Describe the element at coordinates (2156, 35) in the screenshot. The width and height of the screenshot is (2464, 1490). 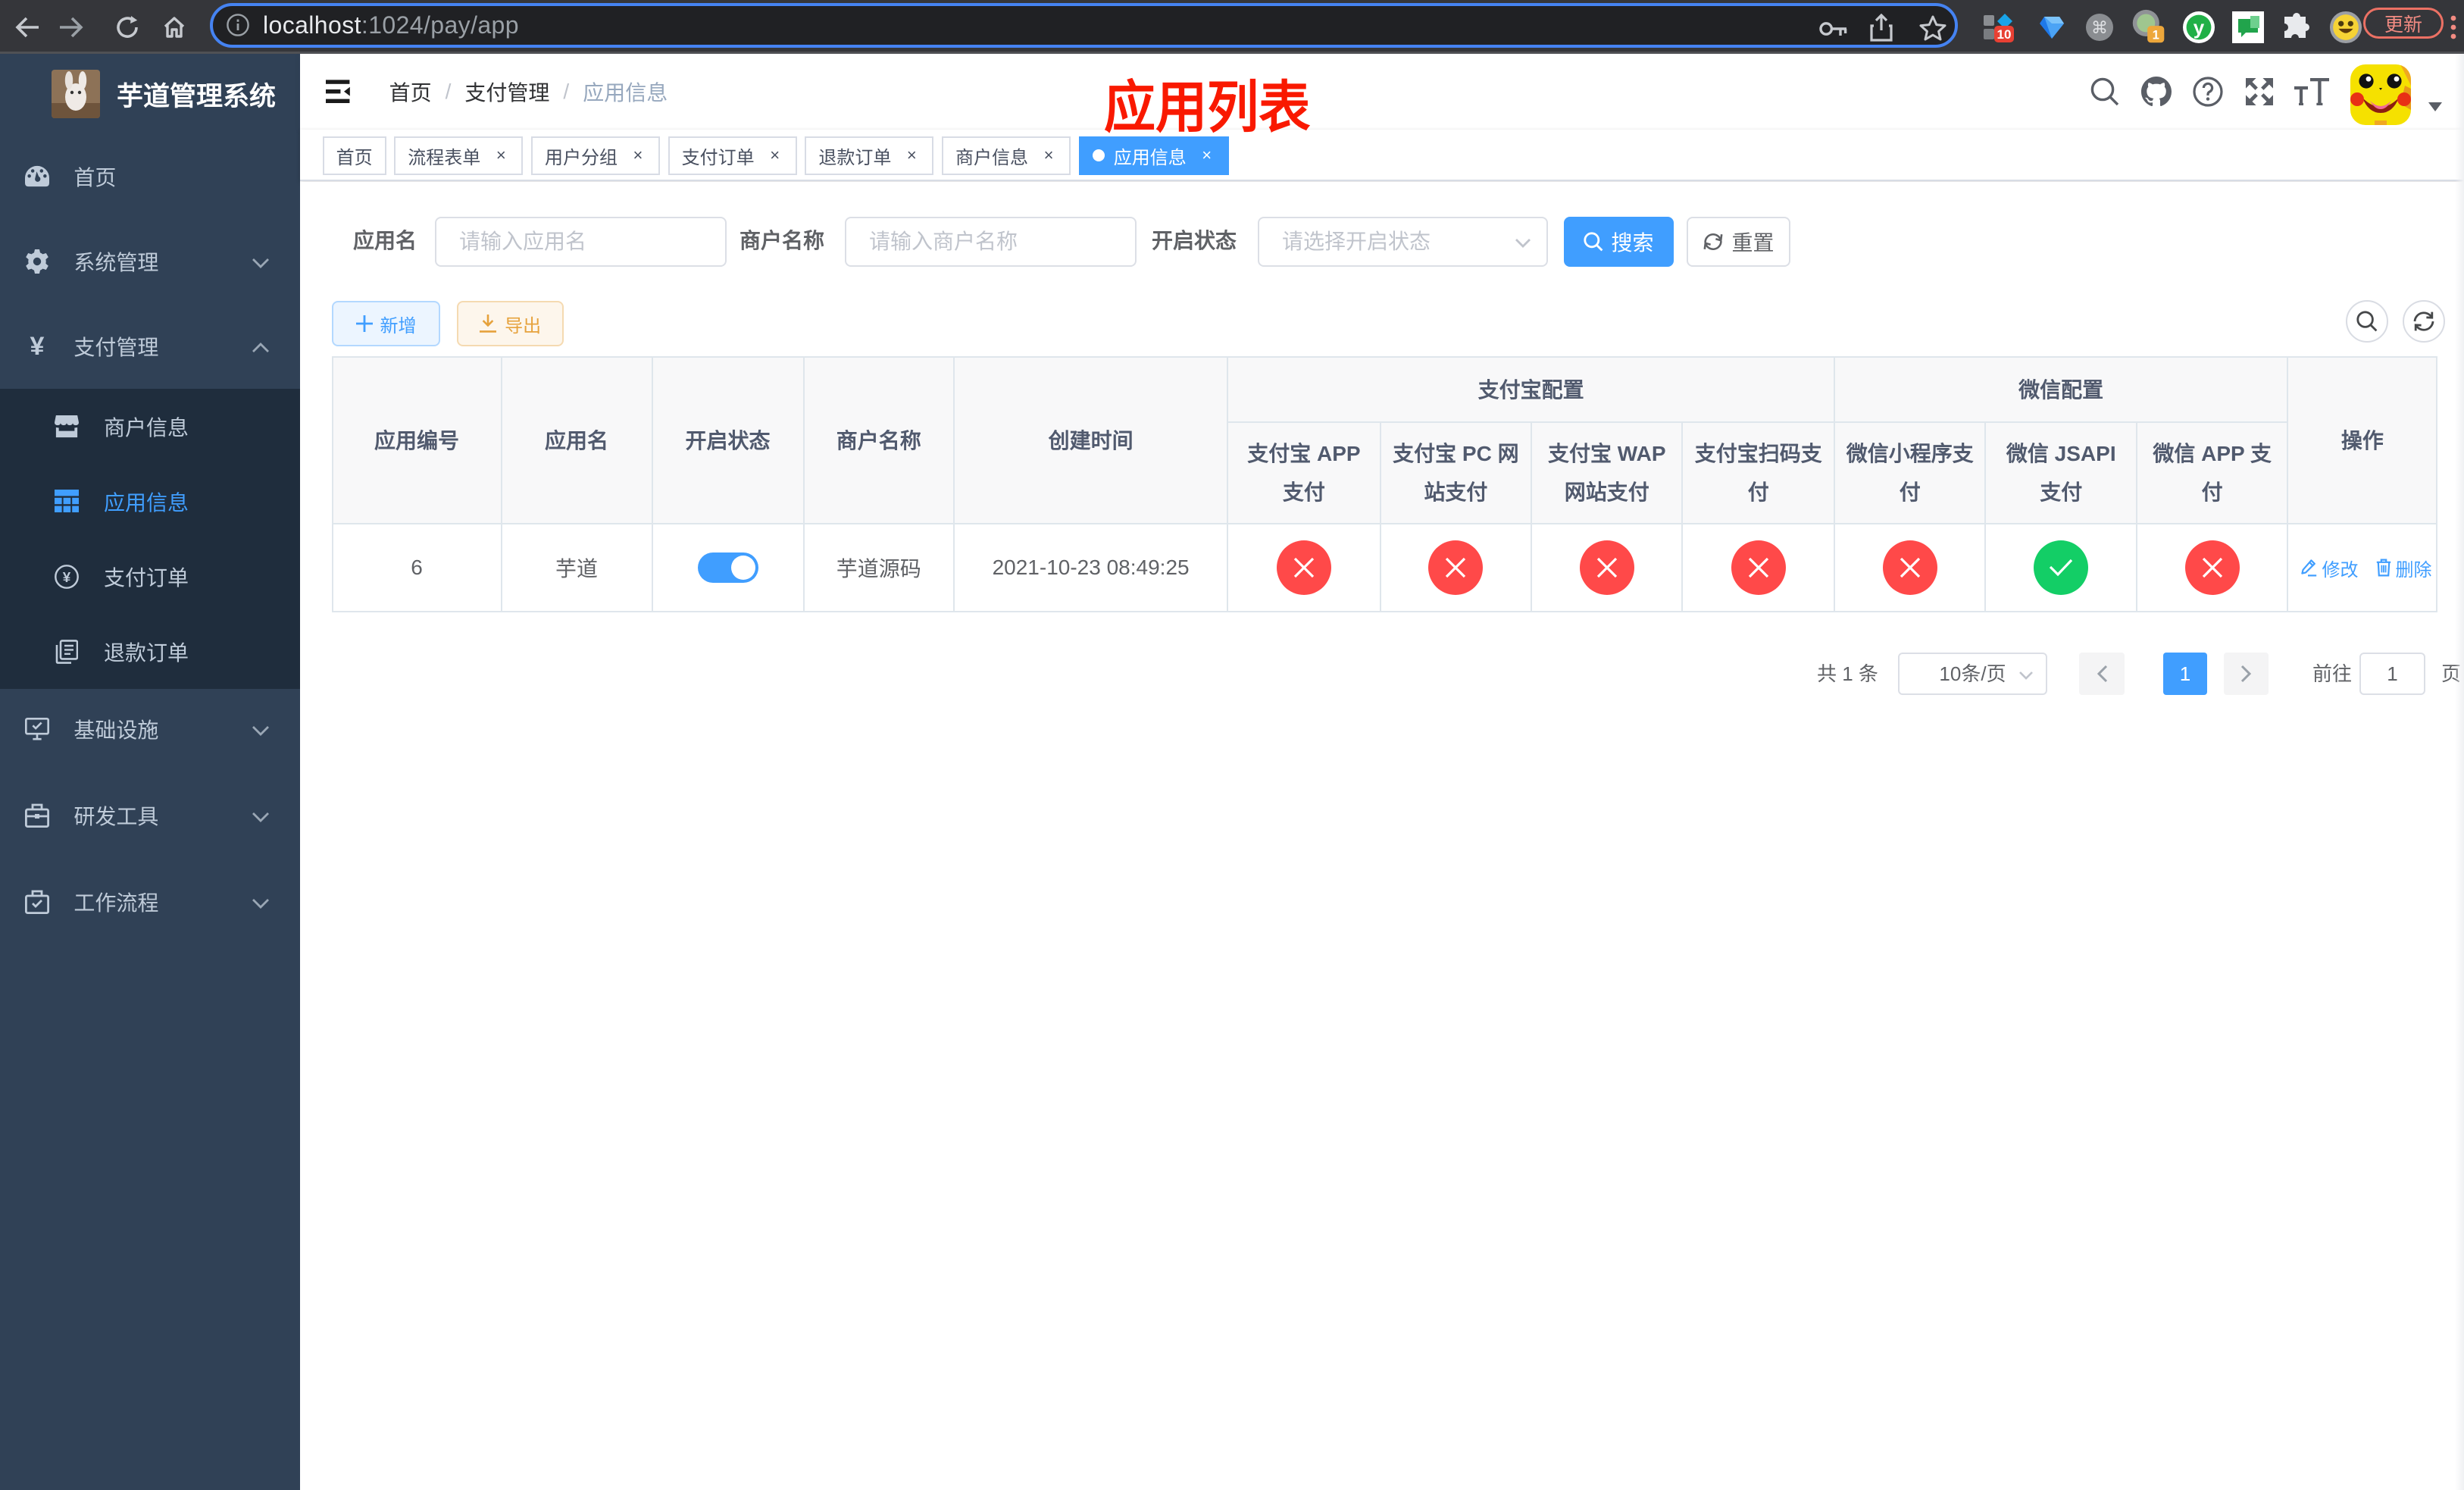
I see `svg-text: 1` at that location.